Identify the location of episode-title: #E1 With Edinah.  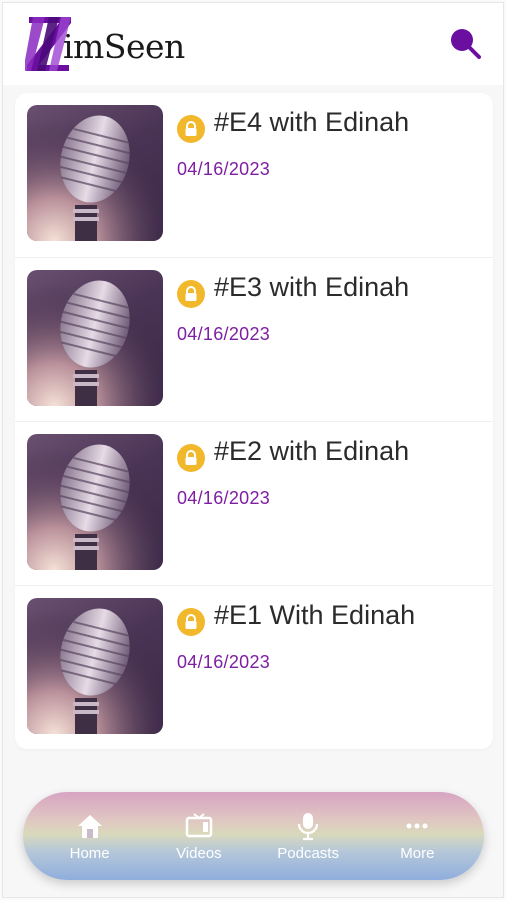
(315, 615).